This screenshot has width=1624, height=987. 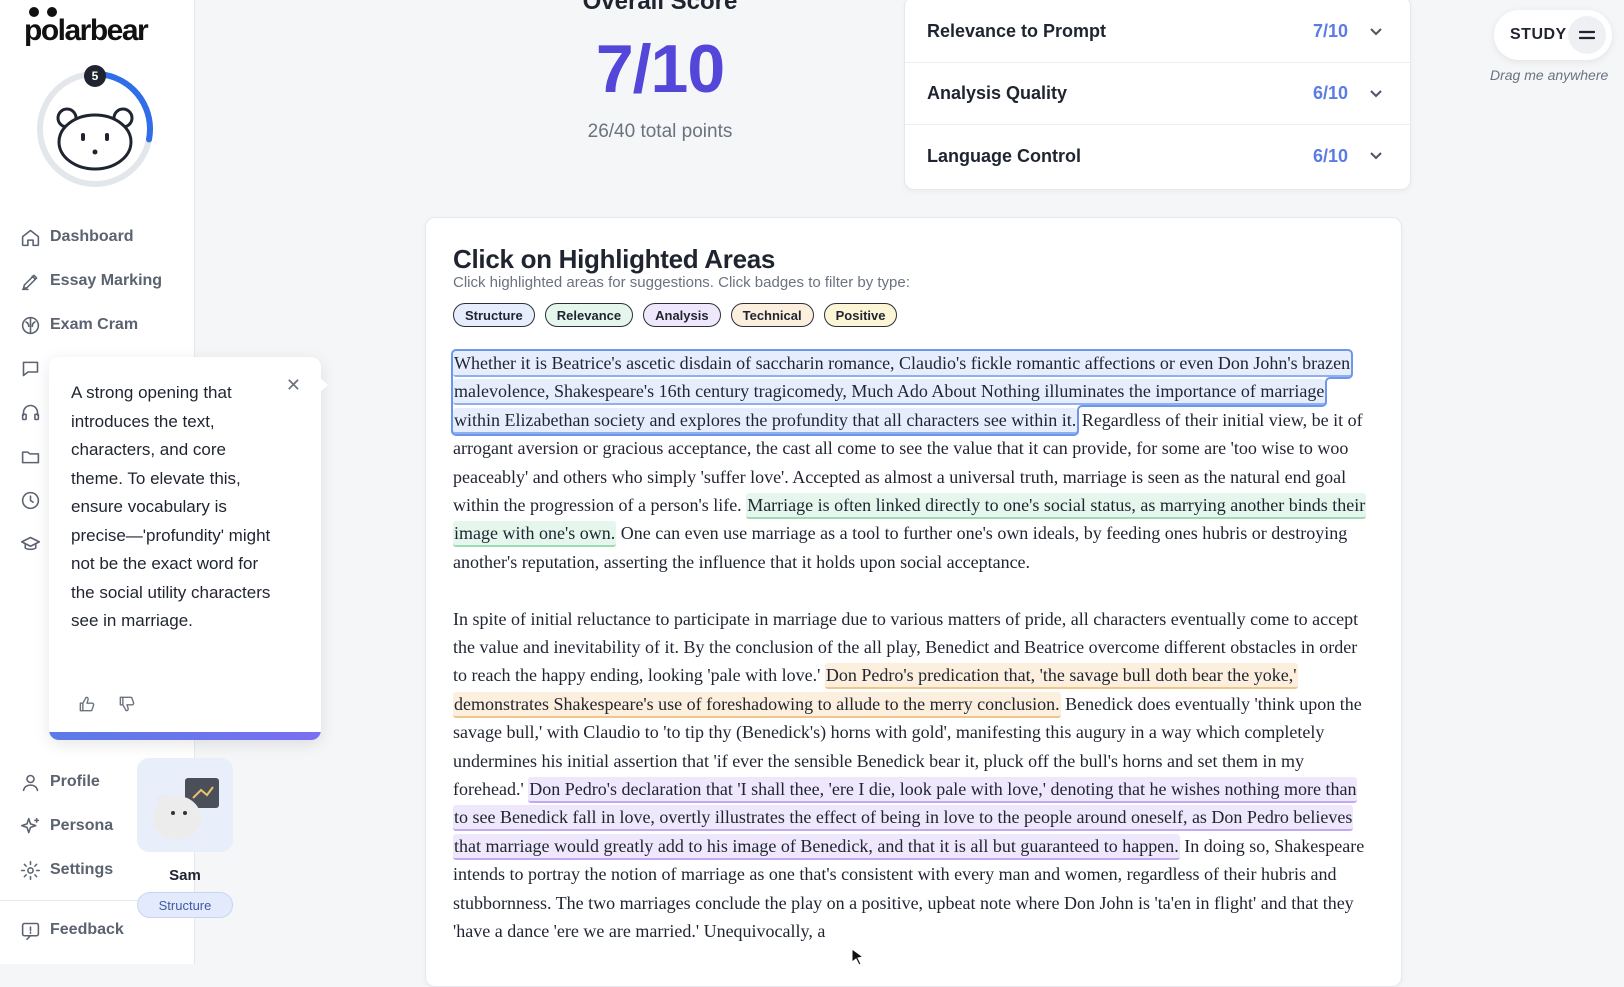 What do you see at coordinates (858, 957) in the screenshot?
I see `mouse-cursor-icon` at bounding box center [858, 957].